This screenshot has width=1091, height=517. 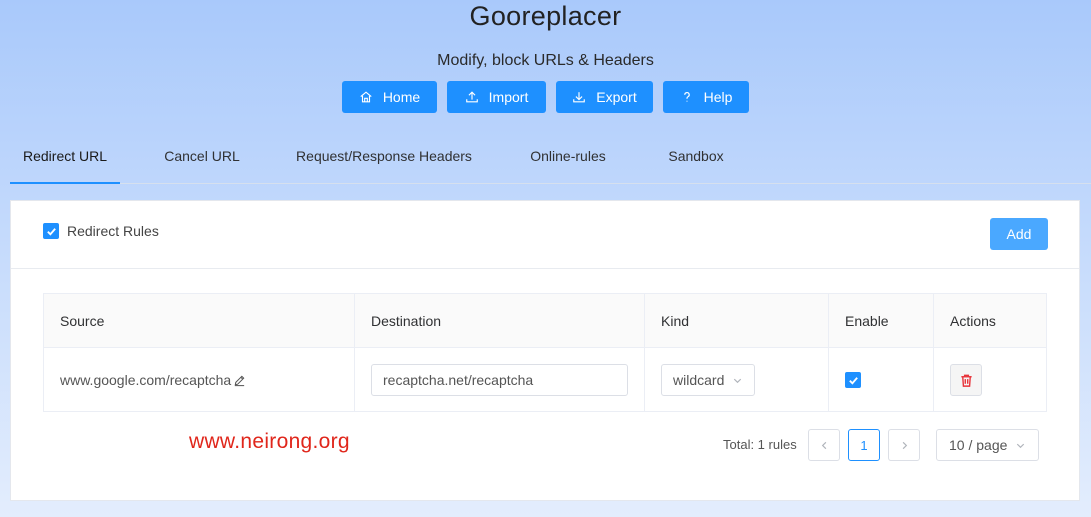 What do you see at coordinates (65, 183) in the screenshot?
I see `active-tab-indicator` at bounding box center [65, 183].